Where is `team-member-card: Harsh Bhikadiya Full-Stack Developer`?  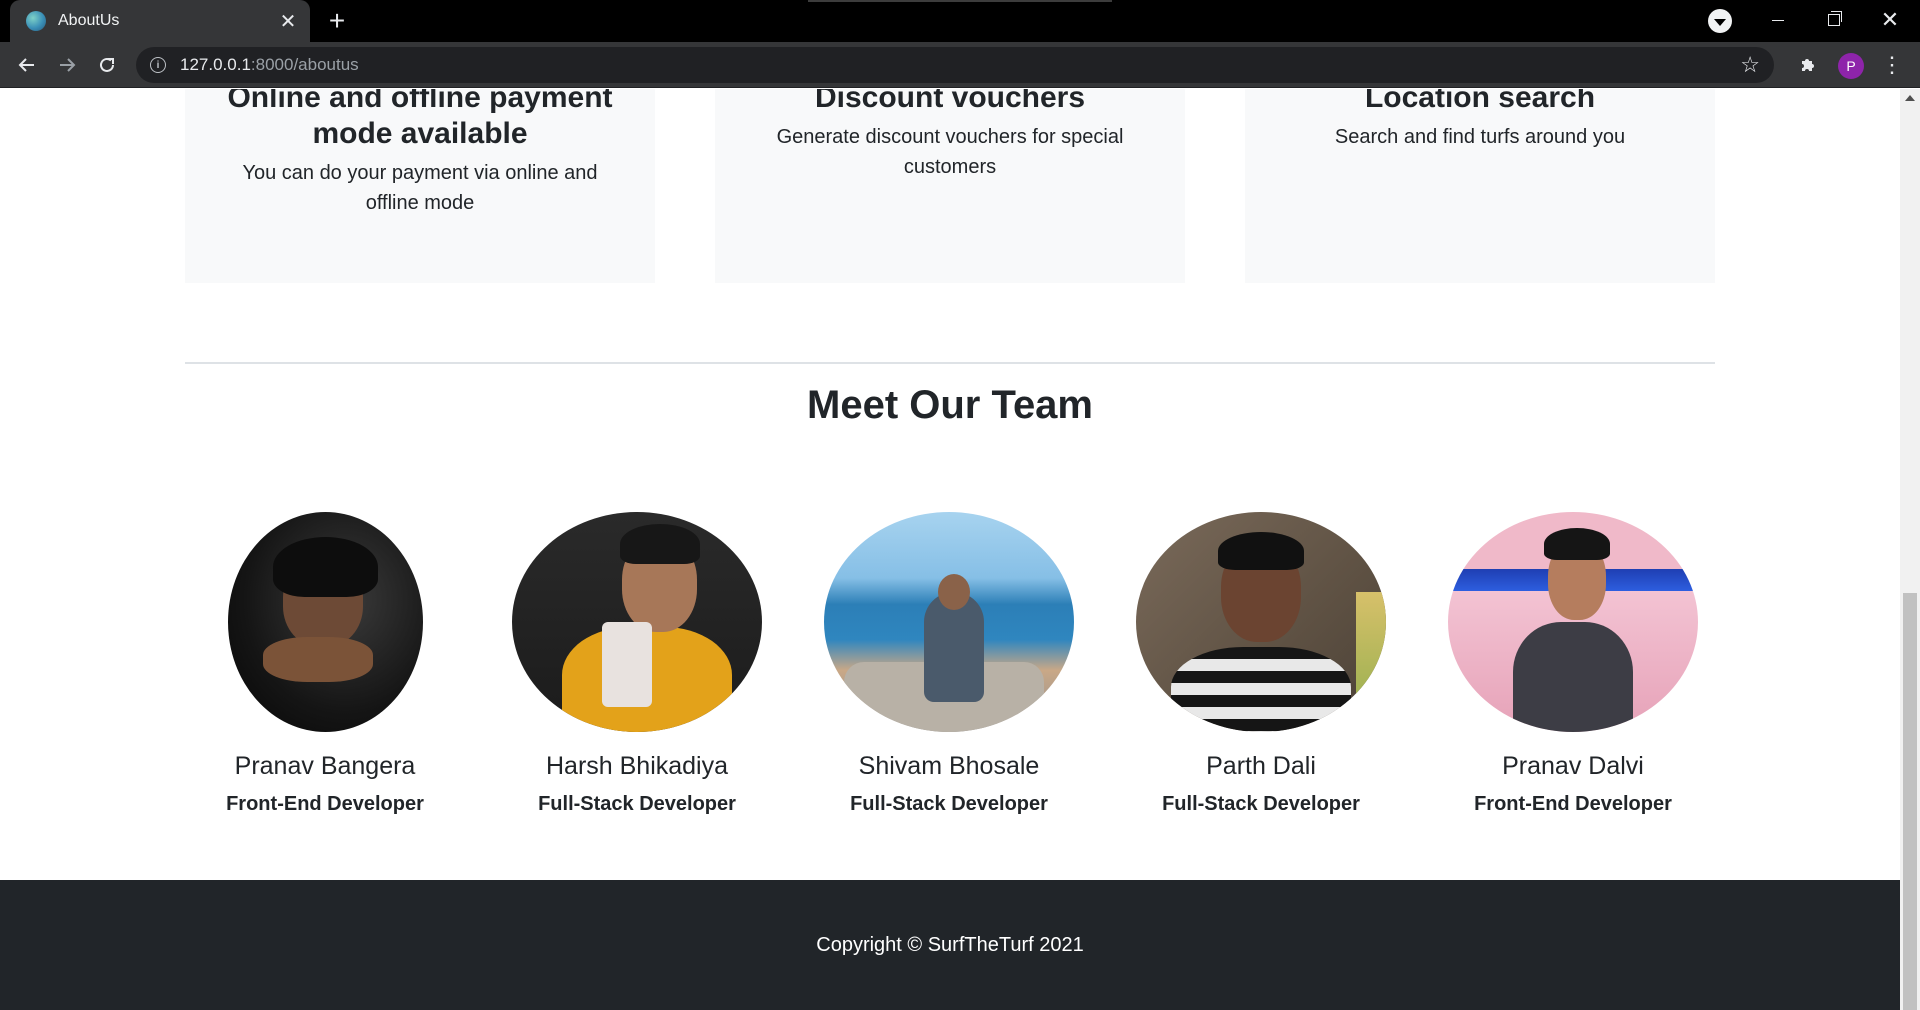 team-member-card: Harsh Bhikadiya Full-Stack Developer is located at coordinates (637, 664).